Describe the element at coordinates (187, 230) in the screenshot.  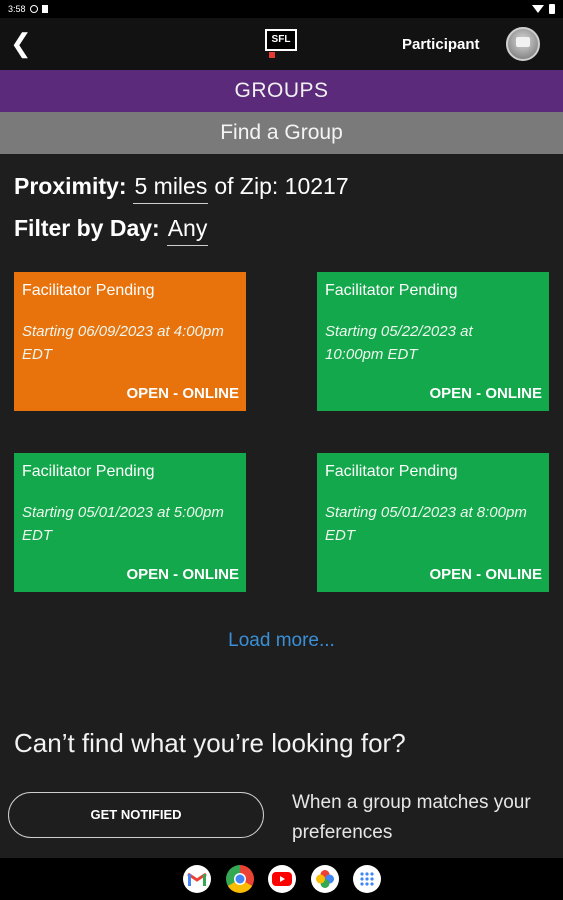
I see `day-select: Any` at that location.